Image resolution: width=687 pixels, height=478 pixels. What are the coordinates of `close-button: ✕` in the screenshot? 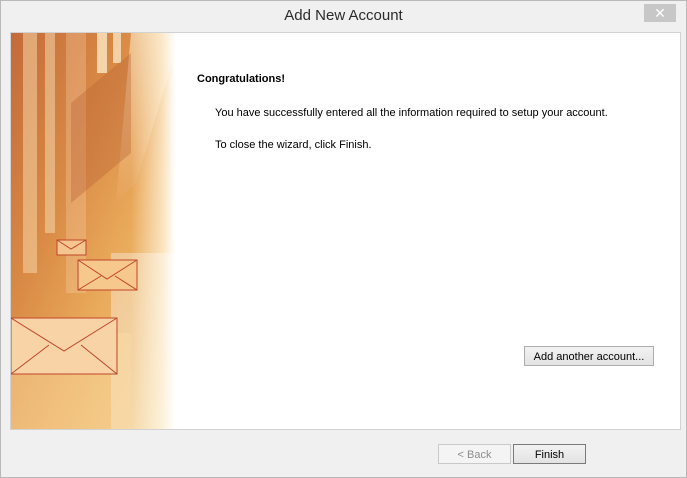 It's located at (660, 13).